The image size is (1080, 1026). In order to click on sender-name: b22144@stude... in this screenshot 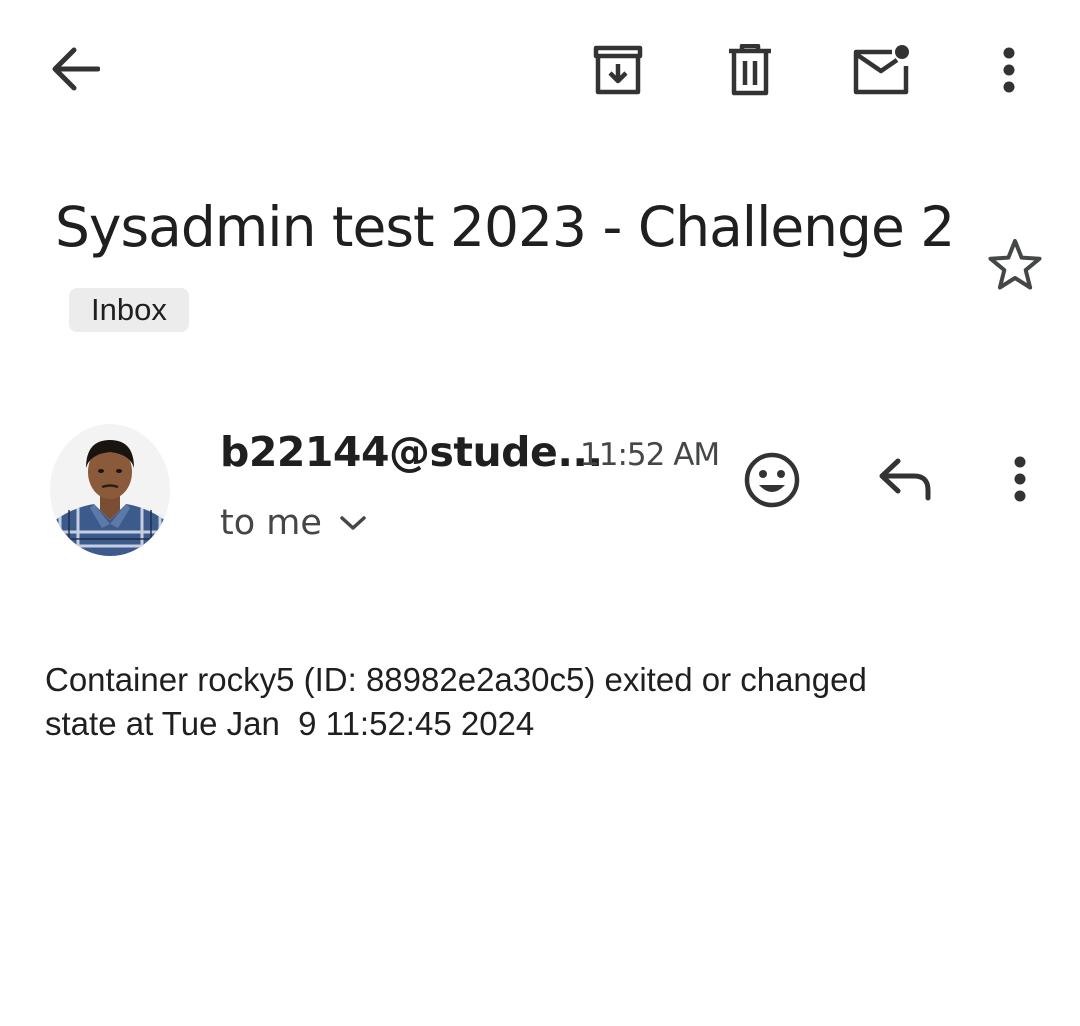, I will do `click(411, 452)`.